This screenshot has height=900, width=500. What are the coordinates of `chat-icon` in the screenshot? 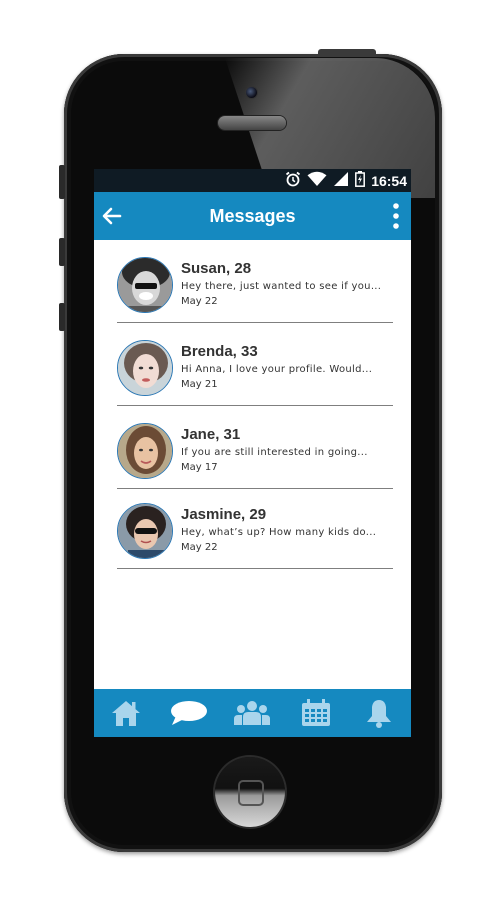 It's located at (189, 713).